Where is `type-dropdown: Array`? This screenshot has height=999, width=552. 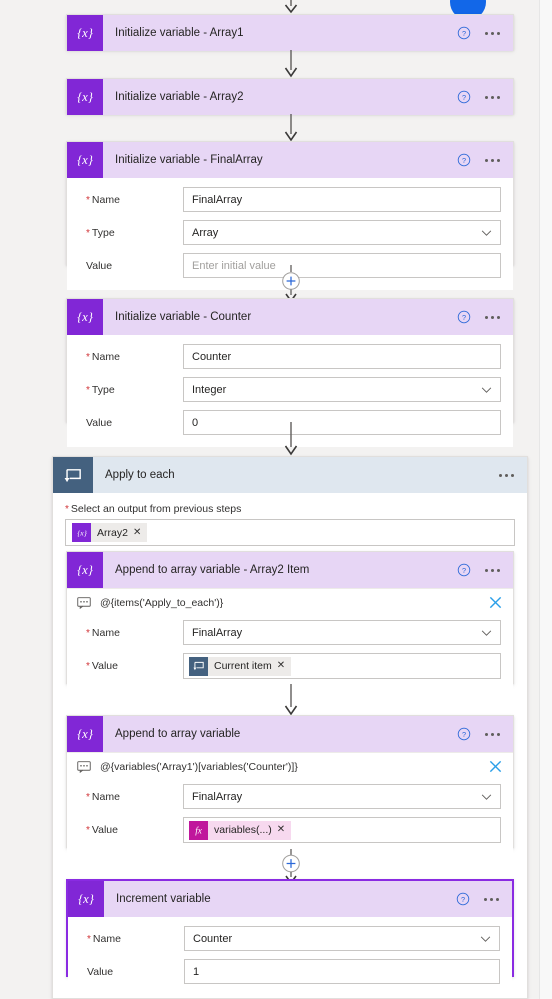
type-dropdown: Array is located at coordinates (342, 232).